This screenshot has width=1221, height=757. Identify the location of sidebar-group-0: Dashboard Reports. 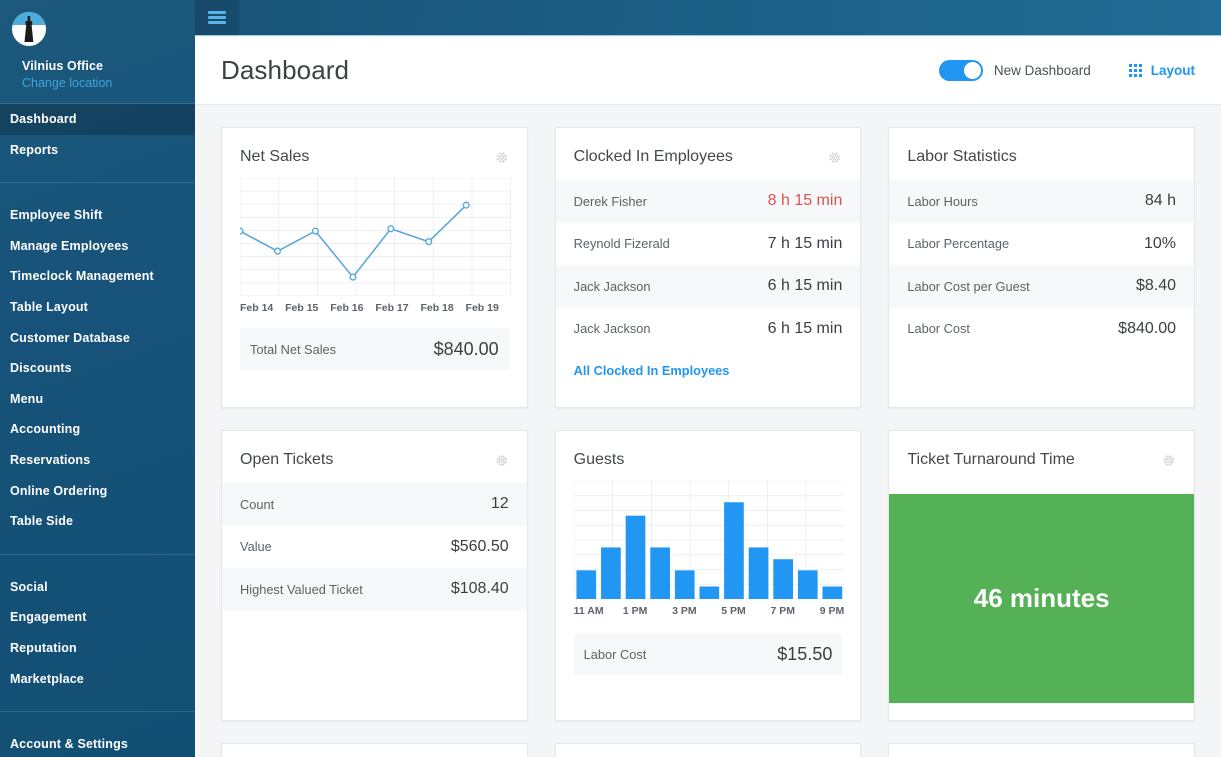
(97, 134).